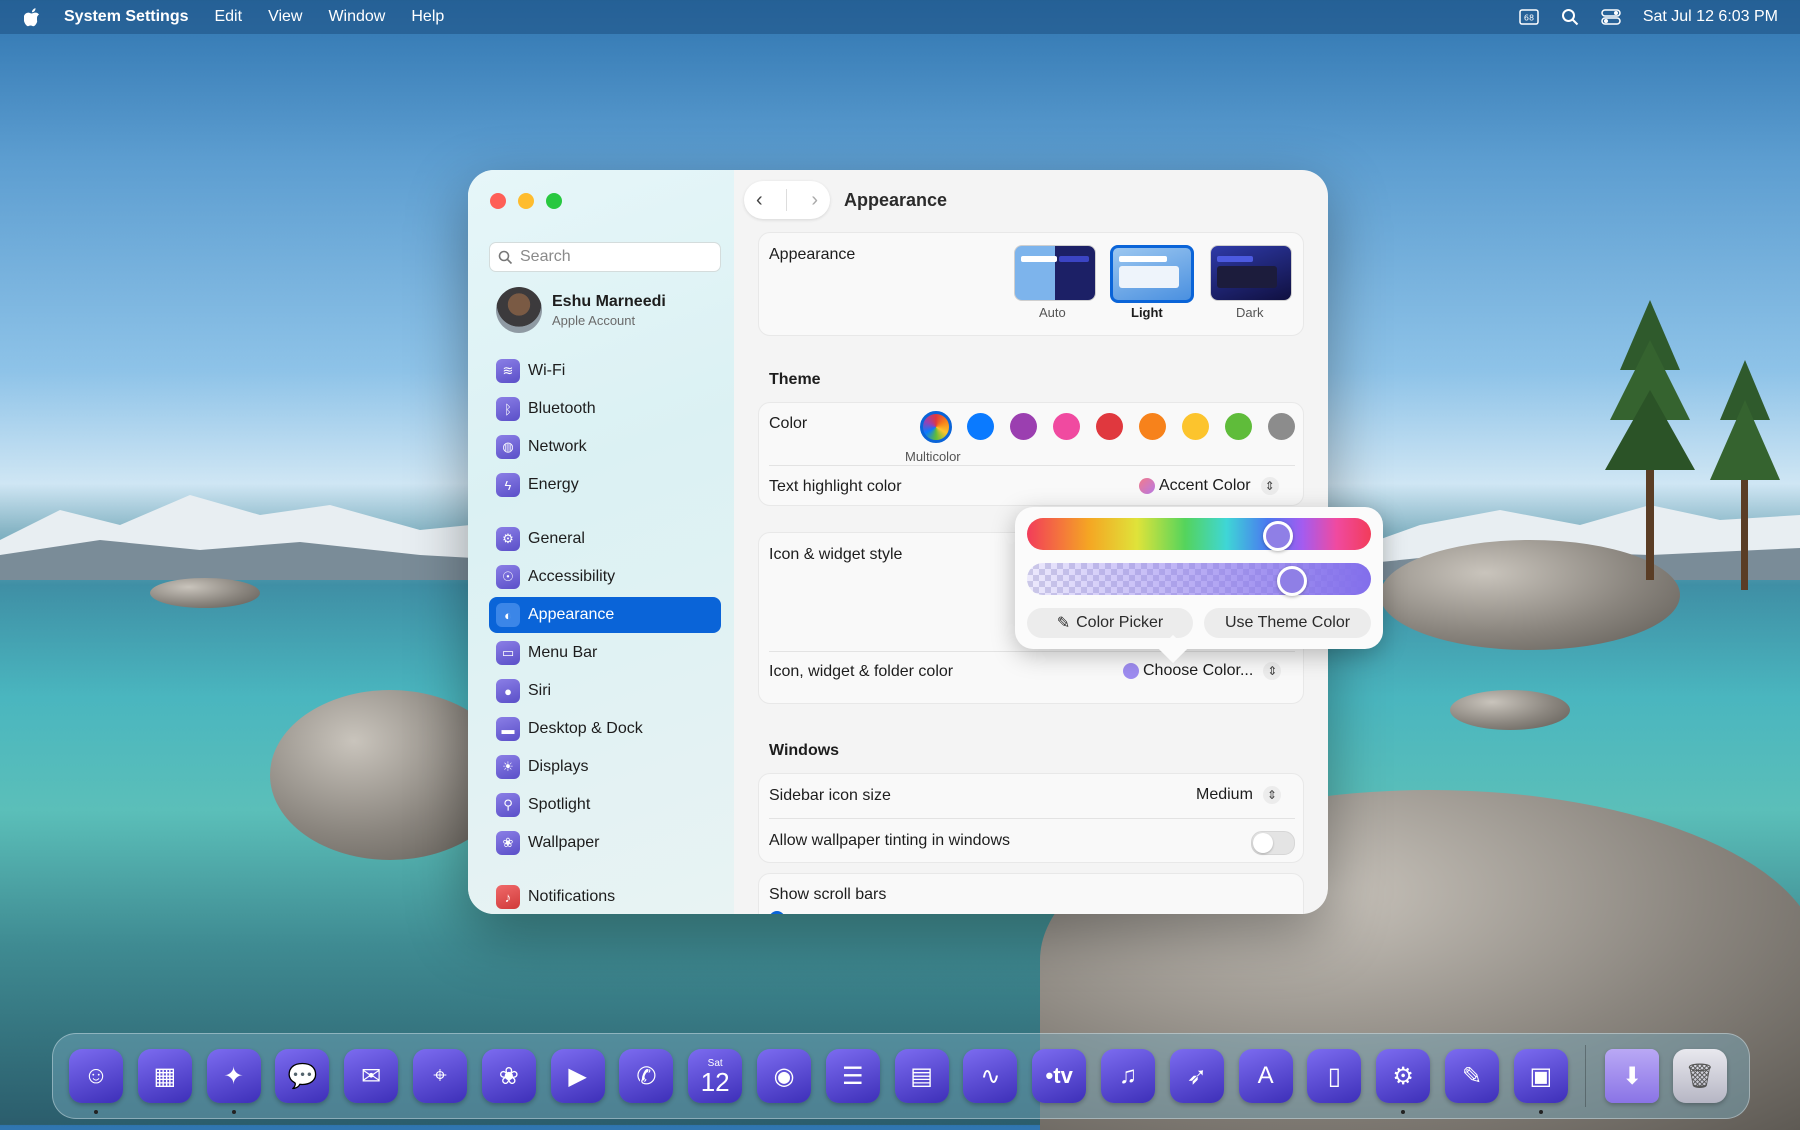 This screenshot has width=1800, height=1130. I want to click on apple-menu, so click(32, 17).